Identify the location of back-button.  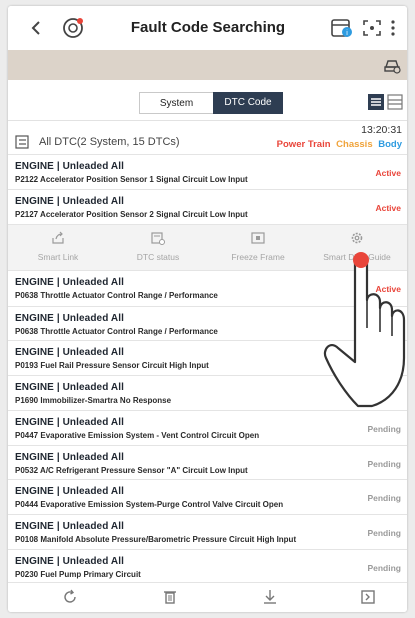
(36, 28).